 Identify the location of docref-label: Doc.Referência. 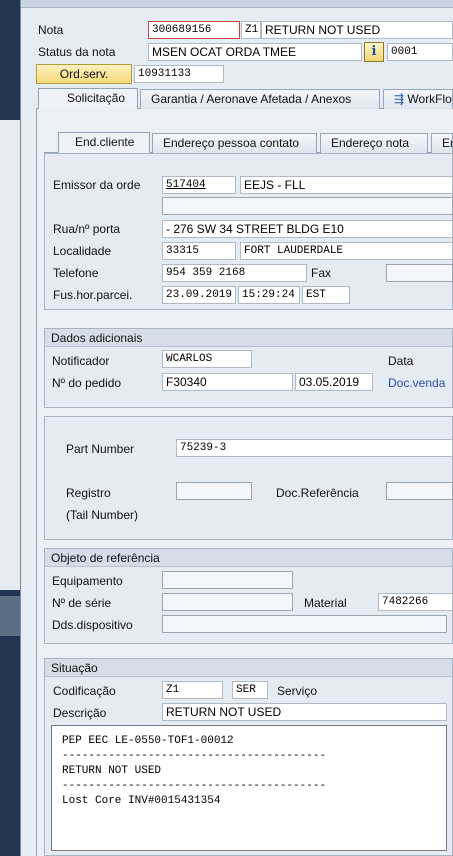
(317, 493).